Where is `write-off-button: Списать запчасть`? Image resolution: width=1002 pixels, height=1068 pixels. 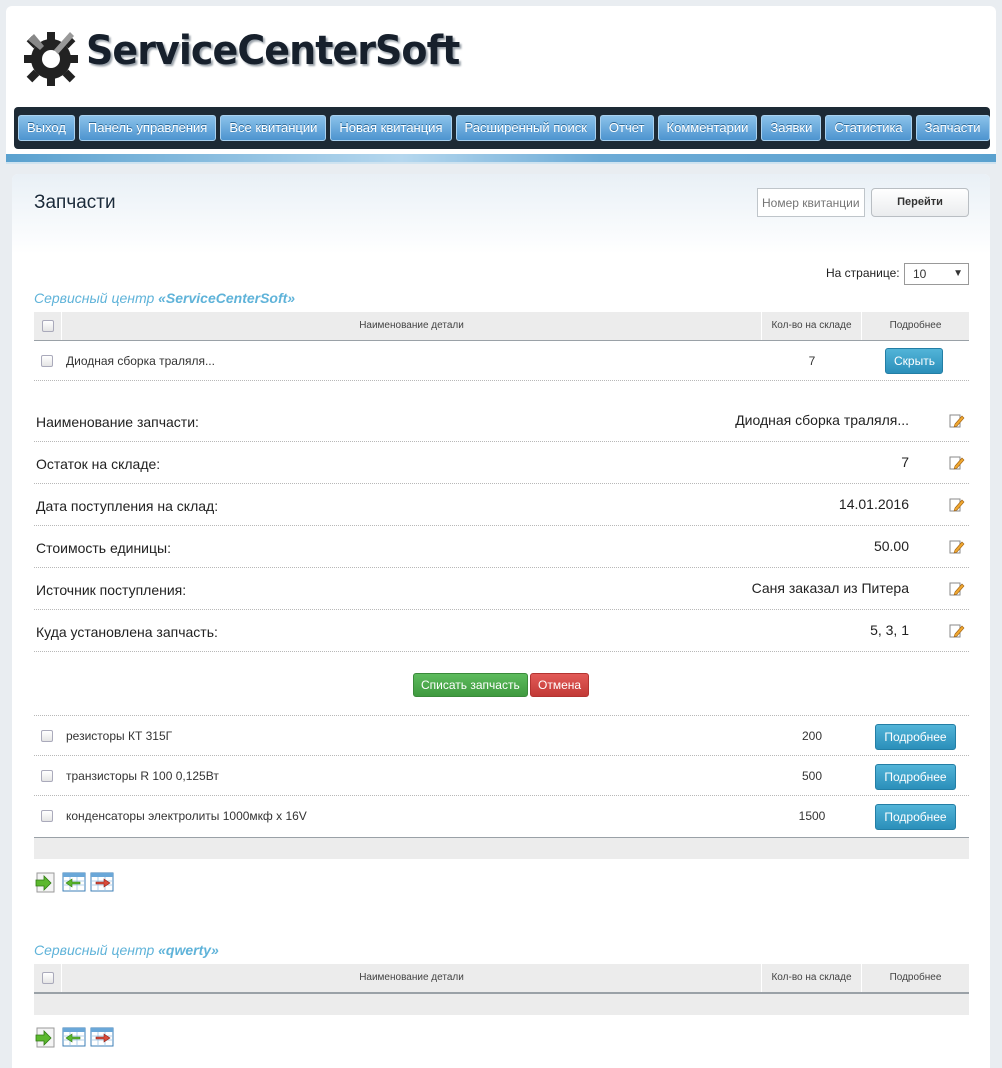
write-off-button: Списать запчасть is located at coordinates (470, 685).